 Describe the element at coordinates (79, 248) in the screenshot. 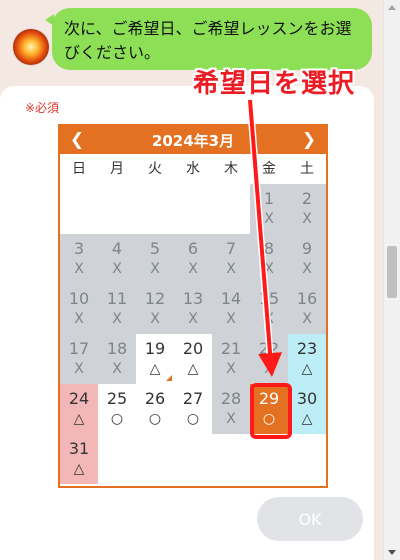

I see `day-number: 3` at that location.